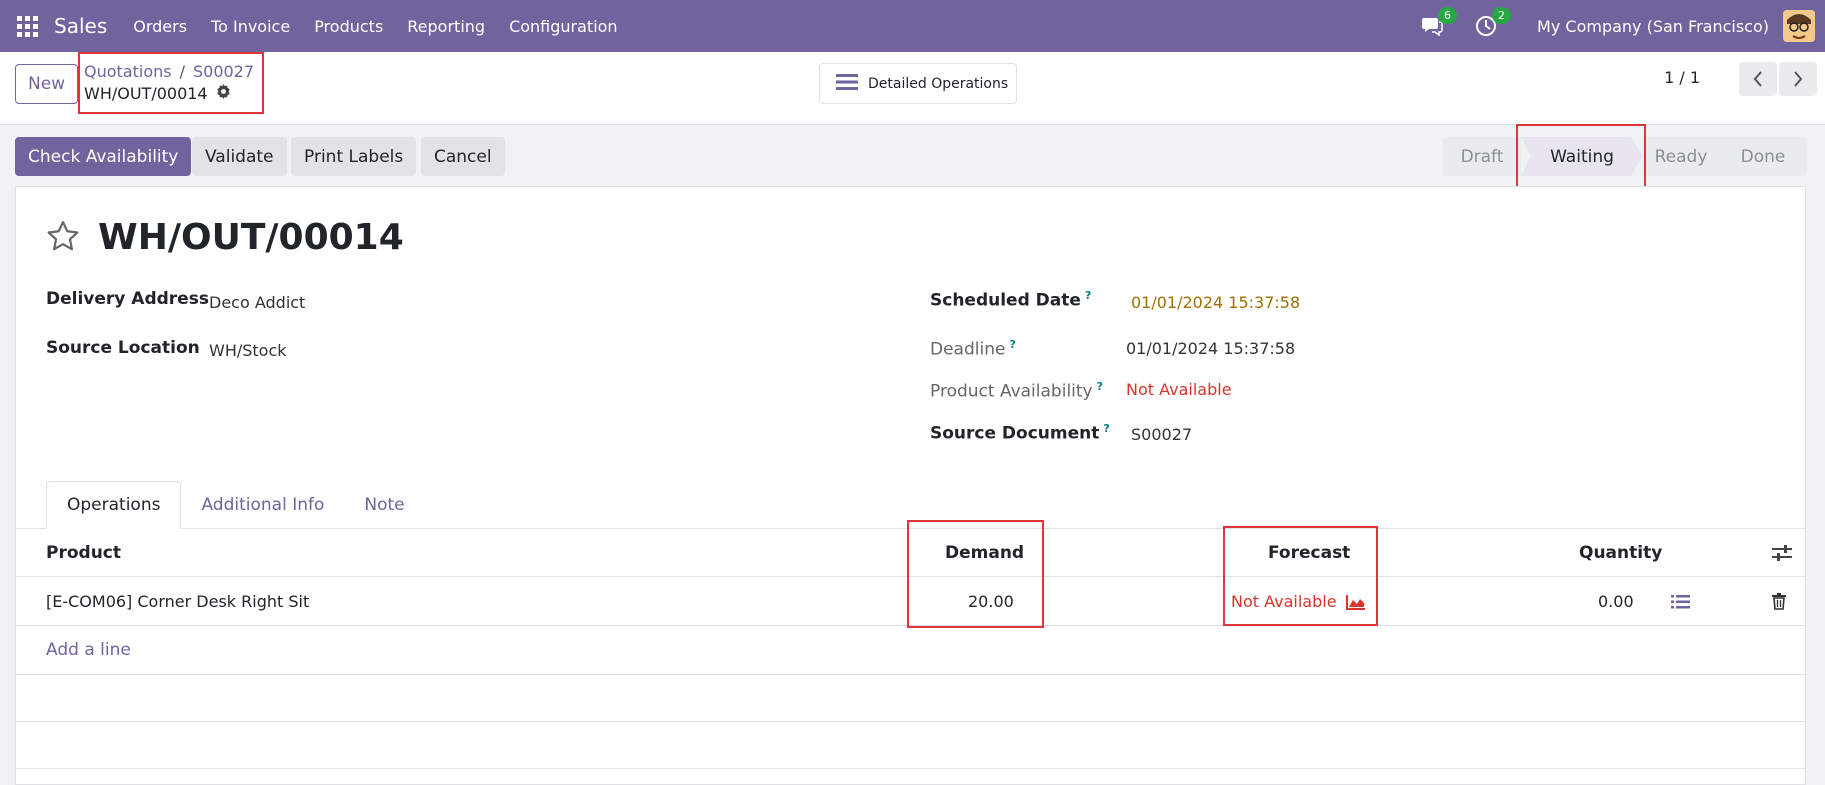  I want to click on user-avatar, so click(1799, 26).